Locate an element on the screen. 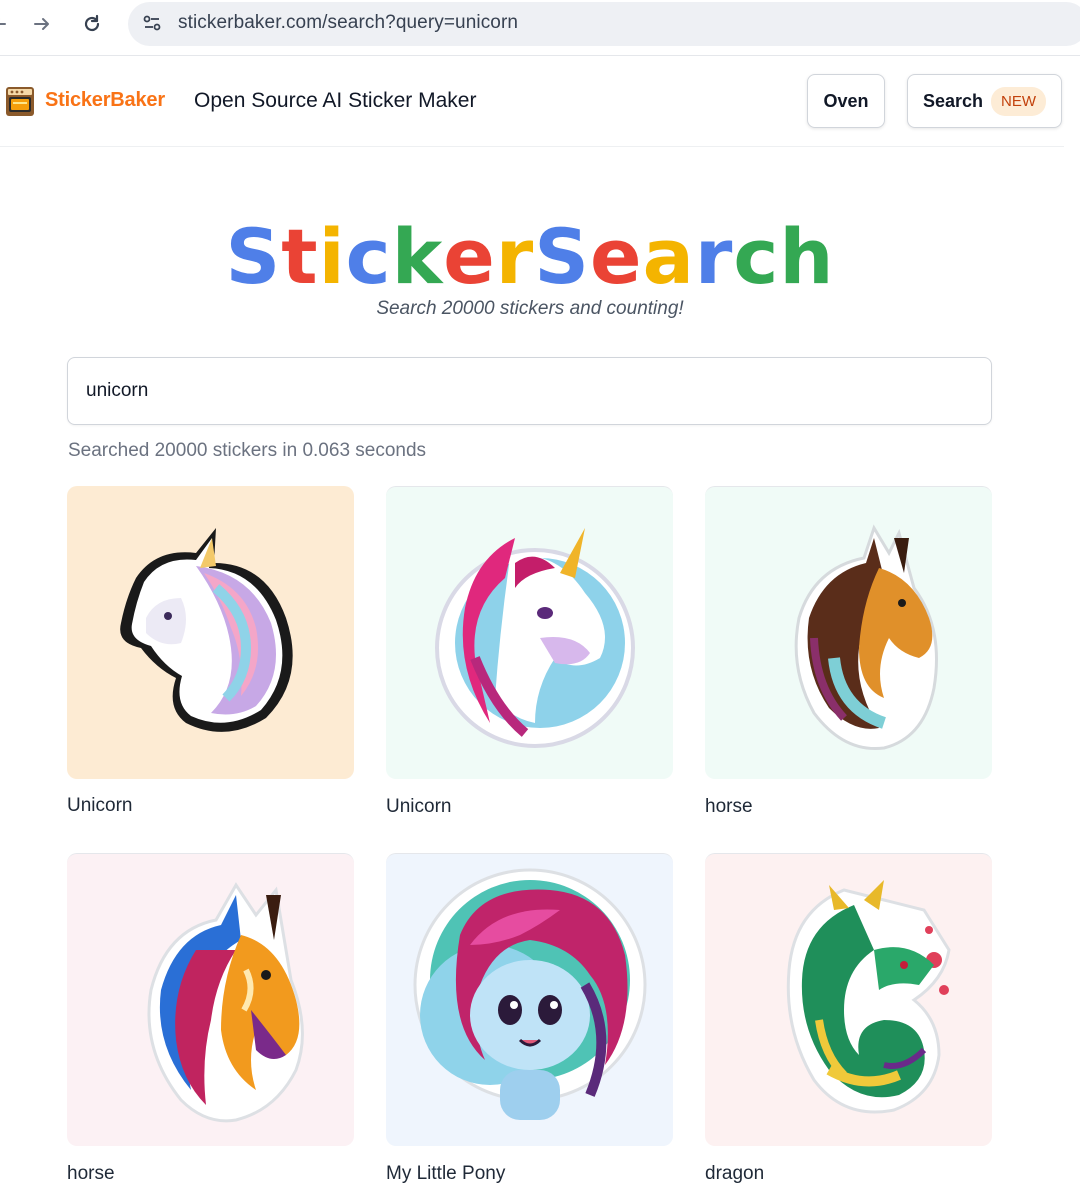 The width and height of the screenshot is (1080, 1196). result-card: dragon is located at coordinates (848, 1018).